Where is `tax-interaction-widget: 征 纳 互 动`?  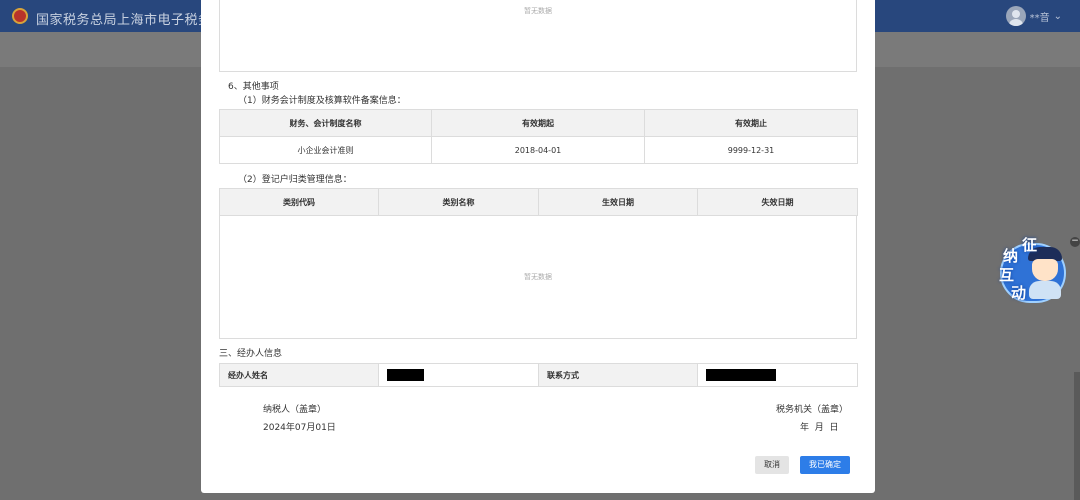 tax-interaction-widget: 征 纳 互 动 is located at coordinates (1033, 269).